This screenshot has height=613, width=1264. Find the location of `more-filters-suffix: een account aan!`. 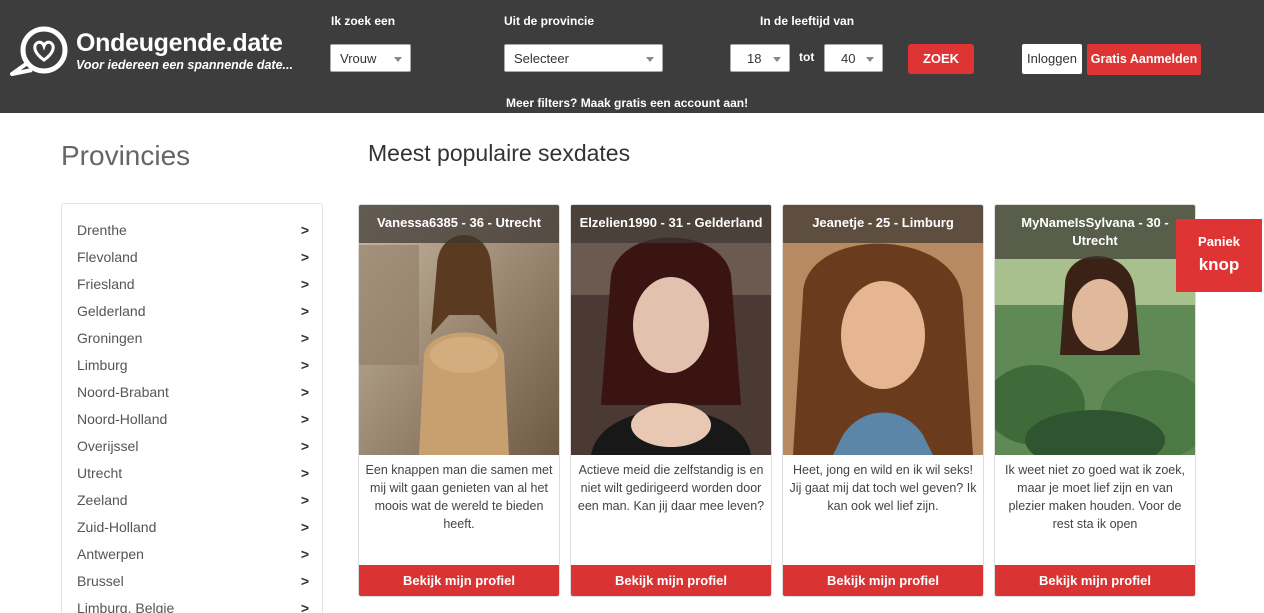

more-filters-suffix: een account aan! is located at coordinates (697, 103).